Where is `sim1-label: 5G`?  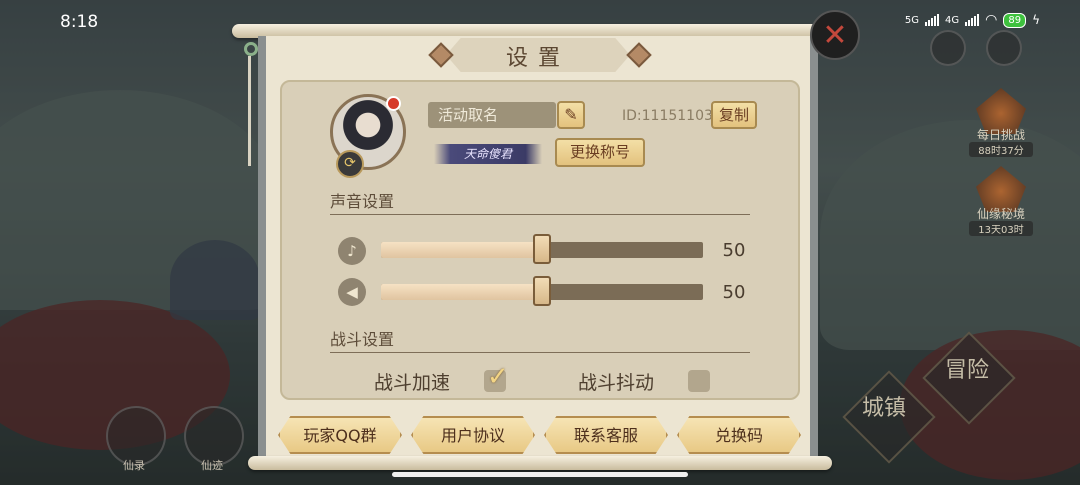
sim1-label: 5G is located at coordinates (911, 20).